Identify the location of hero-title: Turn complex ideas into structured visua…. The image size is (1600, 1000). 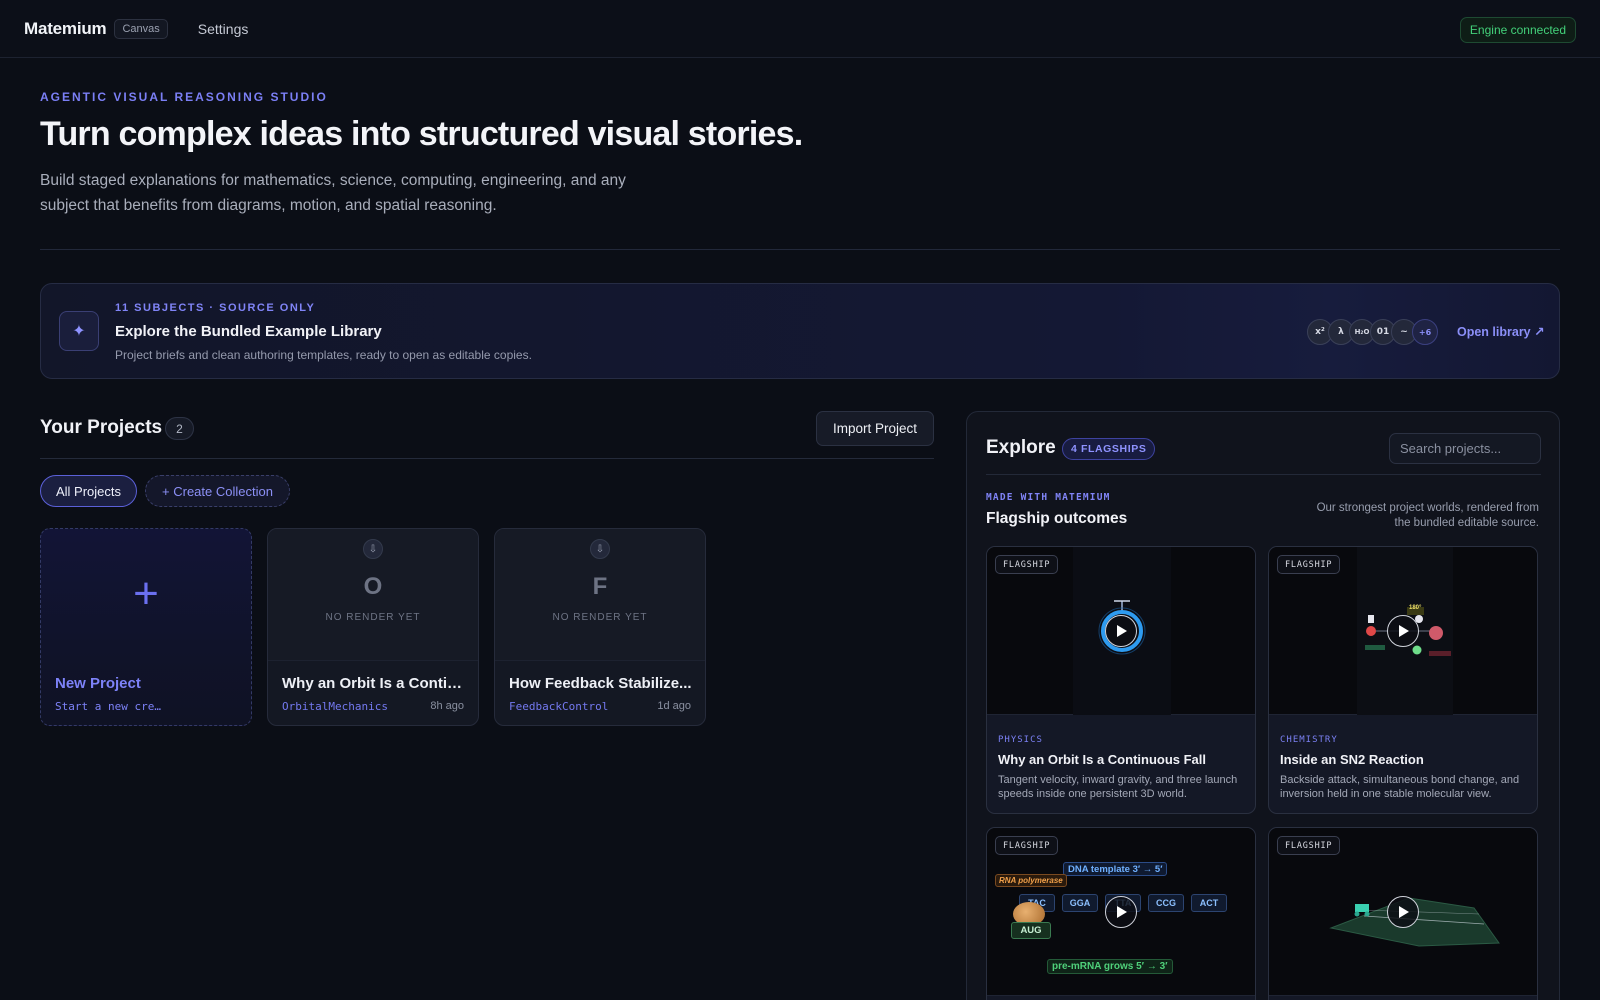
(421, 134).